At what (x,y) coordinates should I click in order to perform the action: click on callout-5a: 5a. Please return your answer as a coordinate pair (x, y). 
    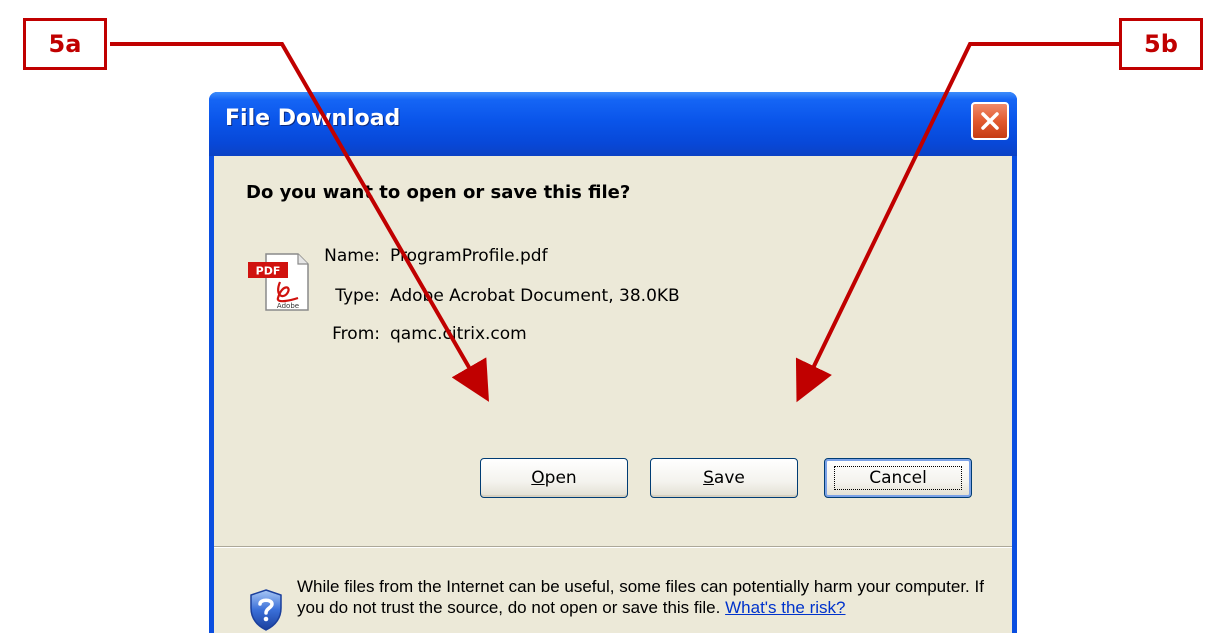
    Looking at the image, I should click on (65, 44).